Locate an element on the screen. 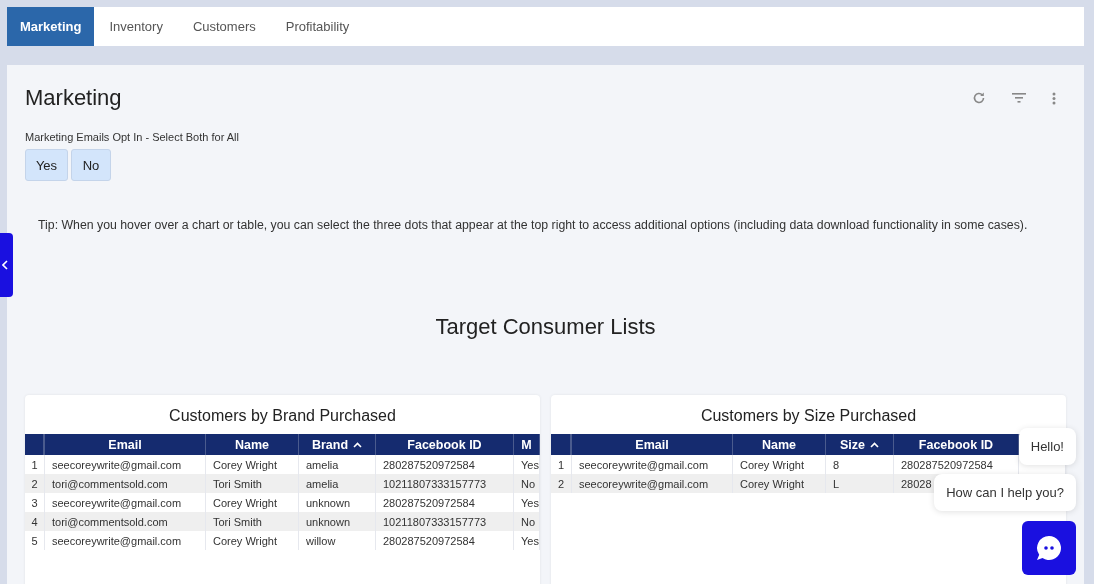 The width and height of the screenshot is (1094, 584). more-options-icon is located at coordinates (1054, 98).